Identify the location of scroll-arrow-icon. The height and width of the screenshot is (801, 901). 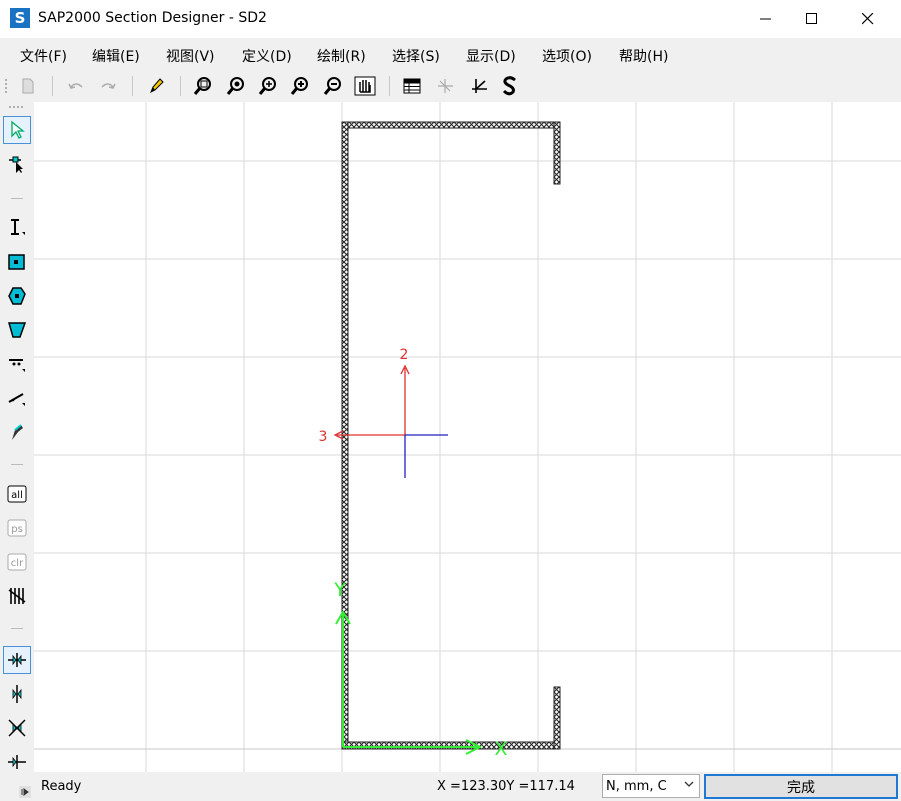
(25, 792).